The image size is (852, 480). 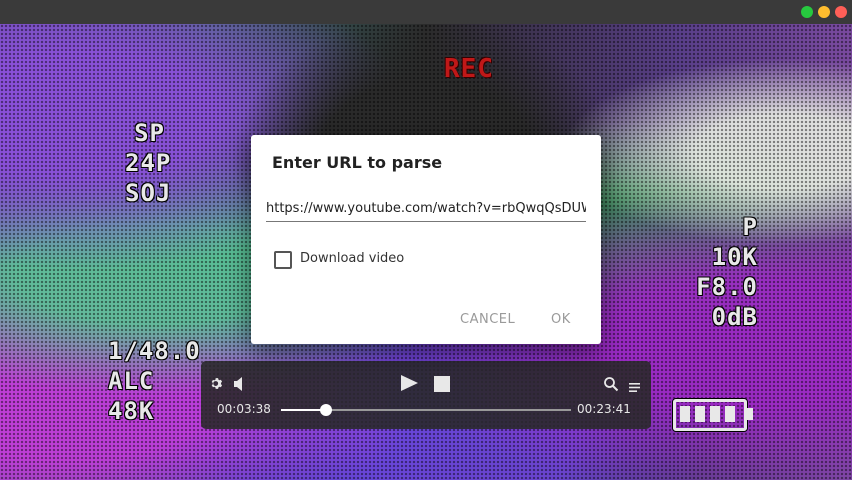 I want to click on current-time: 00:03:38, so click(x=244, y=409).